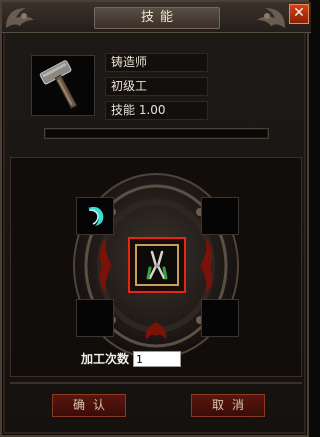 The height and width of the screenshot is (437, 320). Describe the element at coordinates (95, 318) in the screenshot. I see `material-slot-bottom-left` at that location.